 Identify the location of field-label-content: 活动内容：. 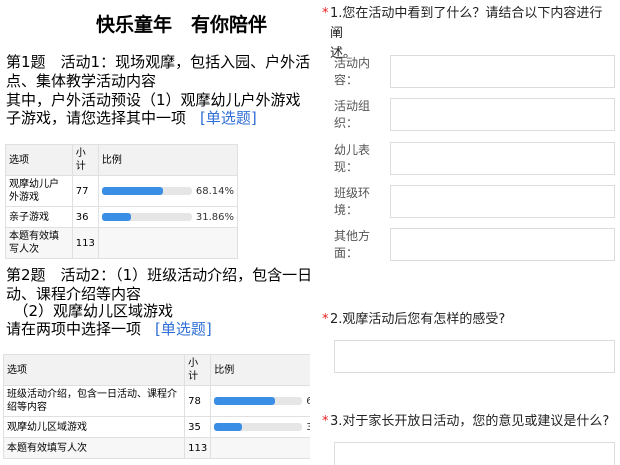
(356, 72).